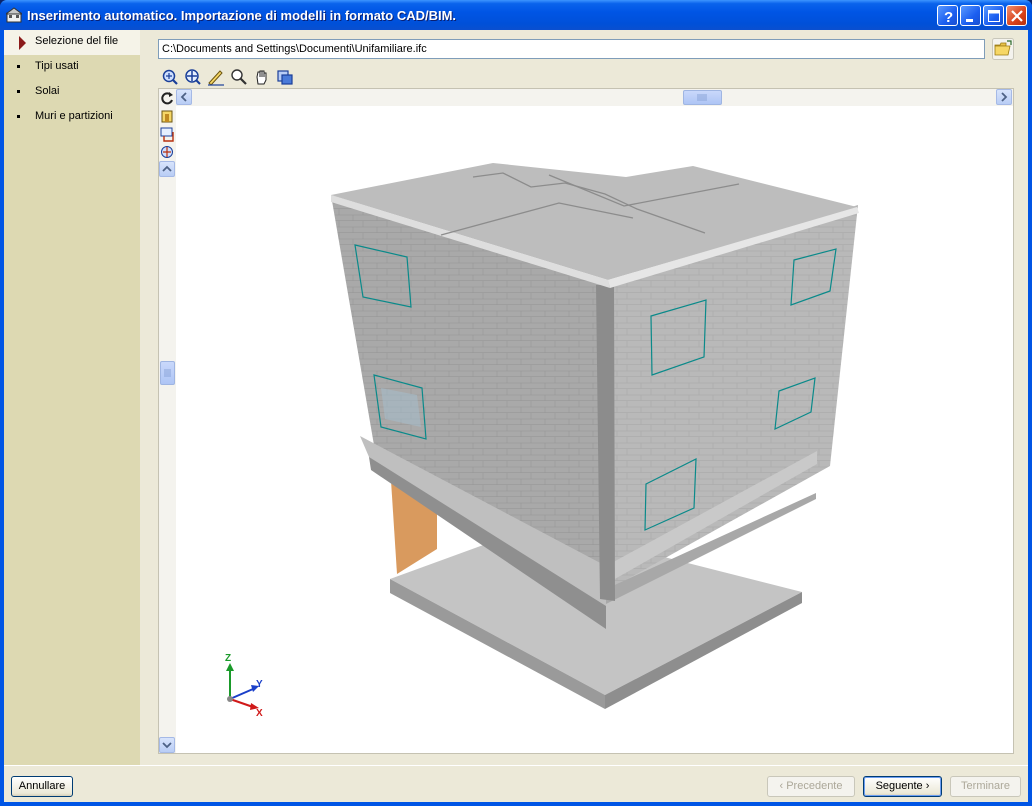 The image size is (1032, 806). I want to click on question-icon: ?, so click(948, 16).